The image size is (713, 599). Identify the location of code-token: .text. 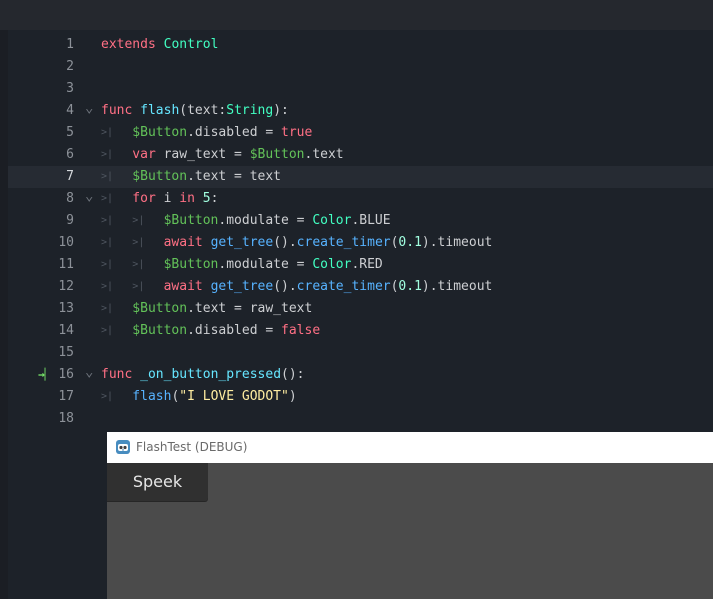
(324, 154).